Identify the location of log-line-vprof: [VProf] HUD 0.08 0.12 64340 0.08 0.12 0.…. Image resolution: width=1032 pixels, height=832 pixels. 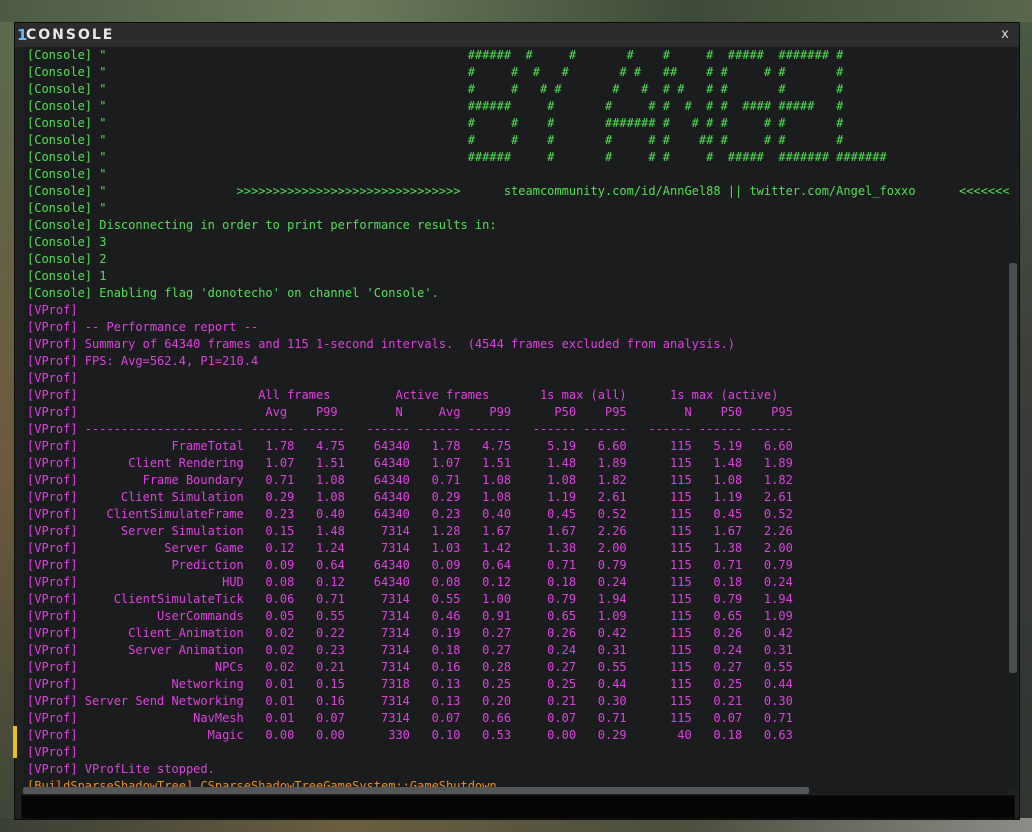
(410, 582).